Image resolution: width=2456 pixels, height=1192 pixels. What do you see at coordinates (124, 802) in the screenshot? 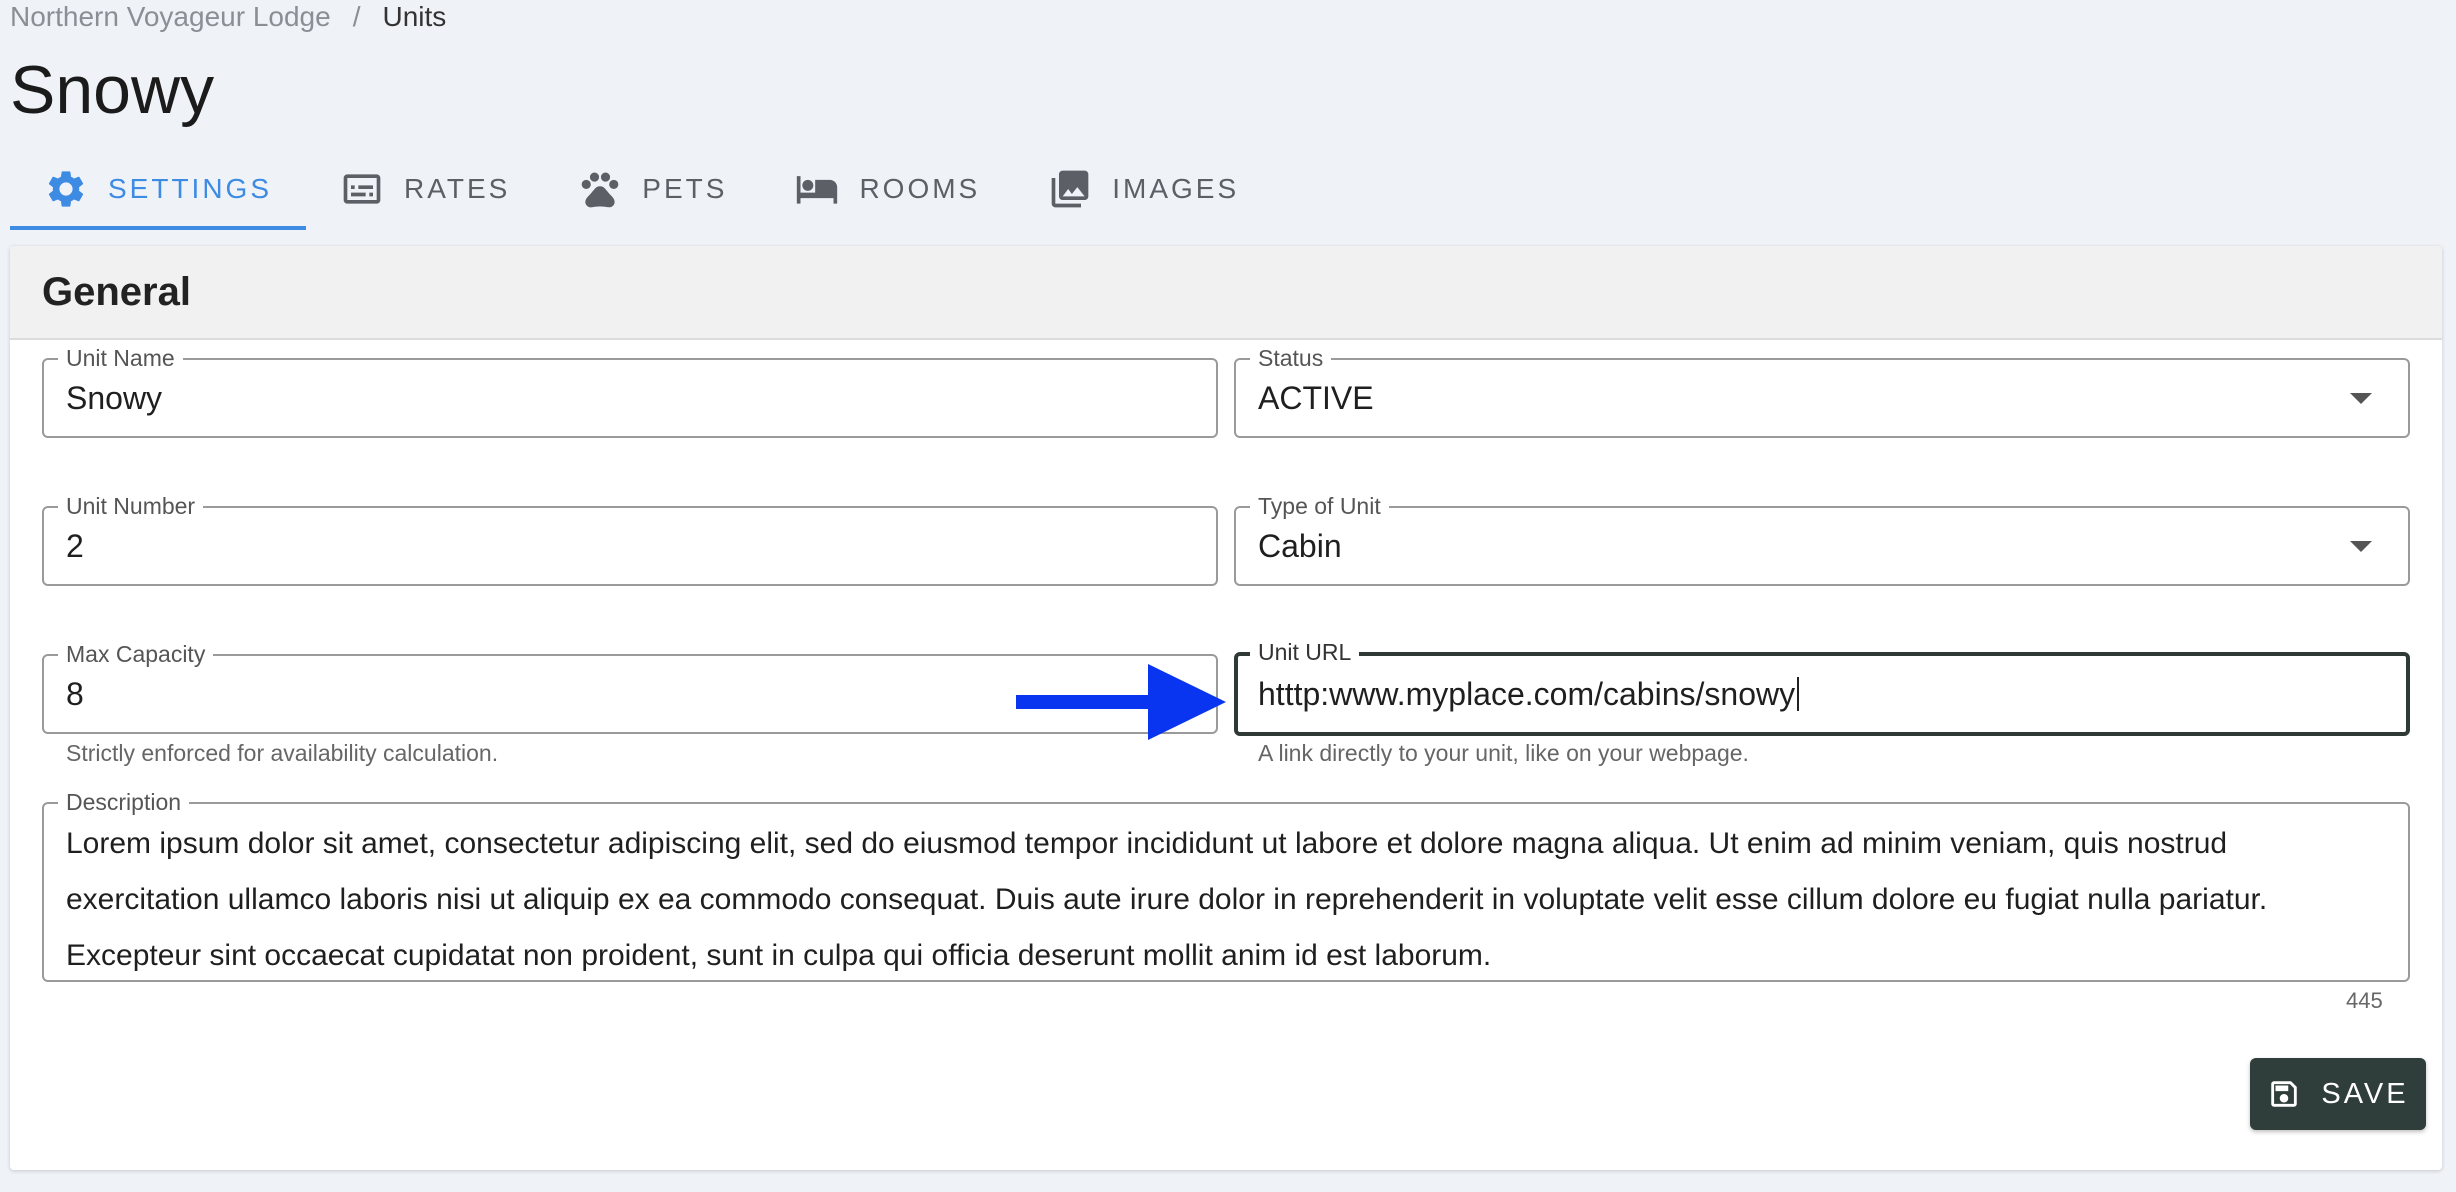
I see `description-label: Description` at bounding box center [124, 802].